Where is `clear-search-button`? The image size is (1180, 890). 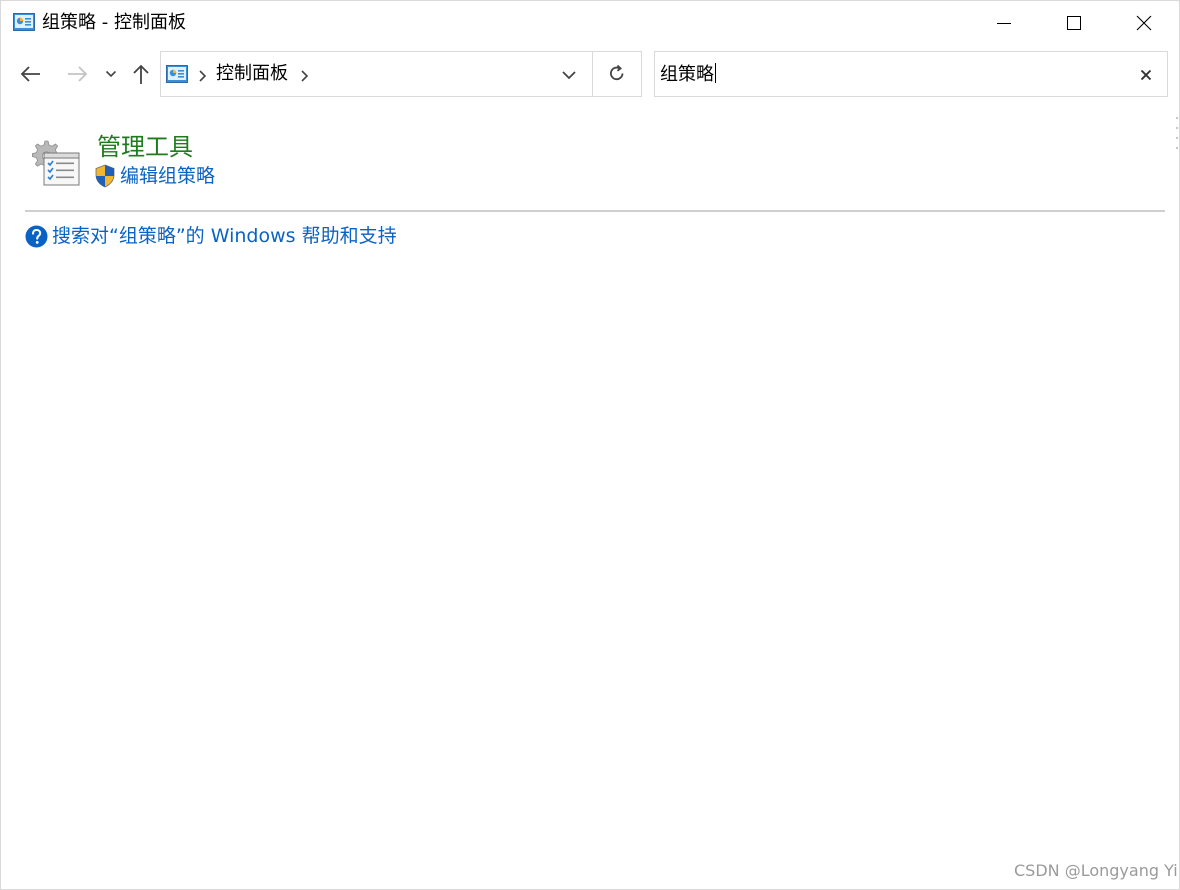
clear-search-button is located at coordinates (1146, 75).